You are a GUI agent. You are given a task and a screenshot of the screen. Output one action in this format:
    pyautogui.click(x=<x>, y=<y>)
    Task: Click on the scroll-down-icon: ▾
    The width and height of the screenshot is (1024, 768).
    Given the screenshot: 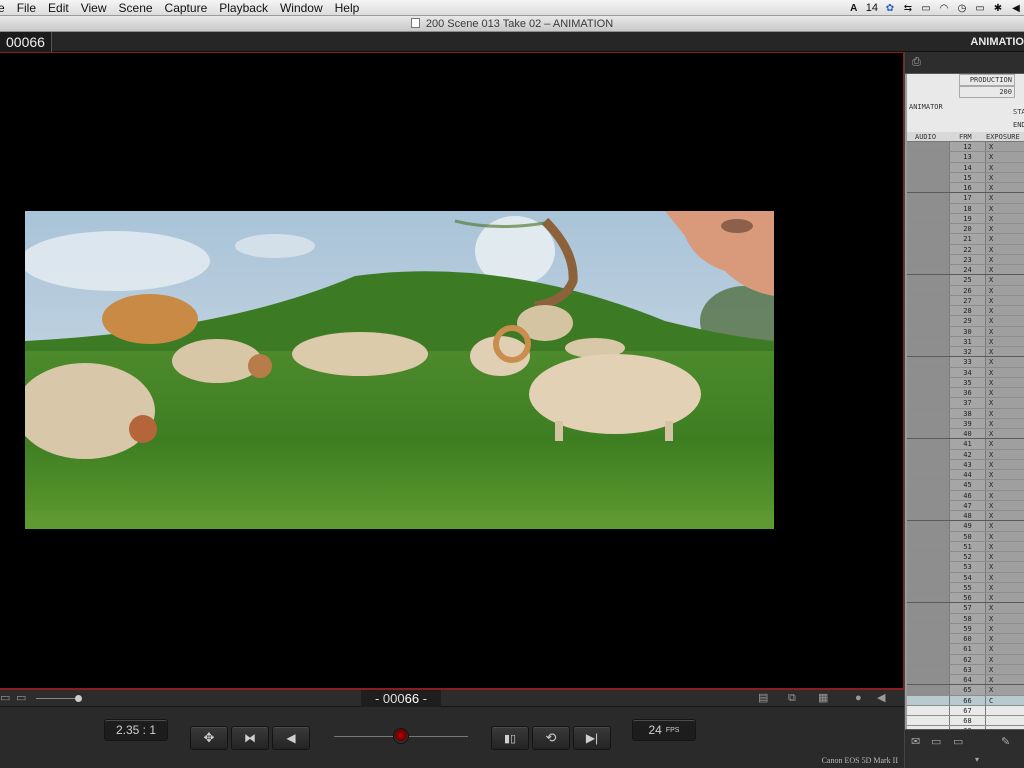 What is the action you would take?
    pyautogui.click(x=977, y=760)
    